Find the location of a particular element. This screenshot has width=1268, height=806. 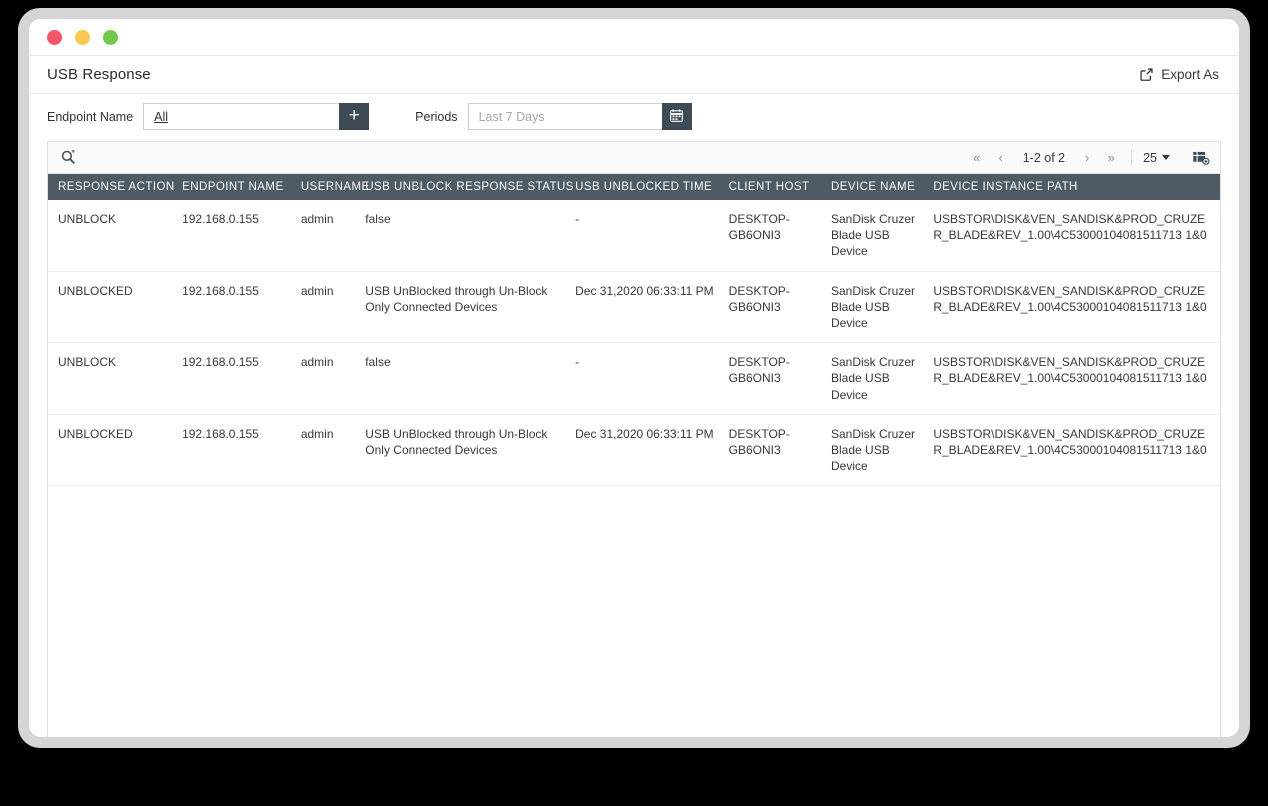

chevron-down-icon is located at coordinates (1166, 157).